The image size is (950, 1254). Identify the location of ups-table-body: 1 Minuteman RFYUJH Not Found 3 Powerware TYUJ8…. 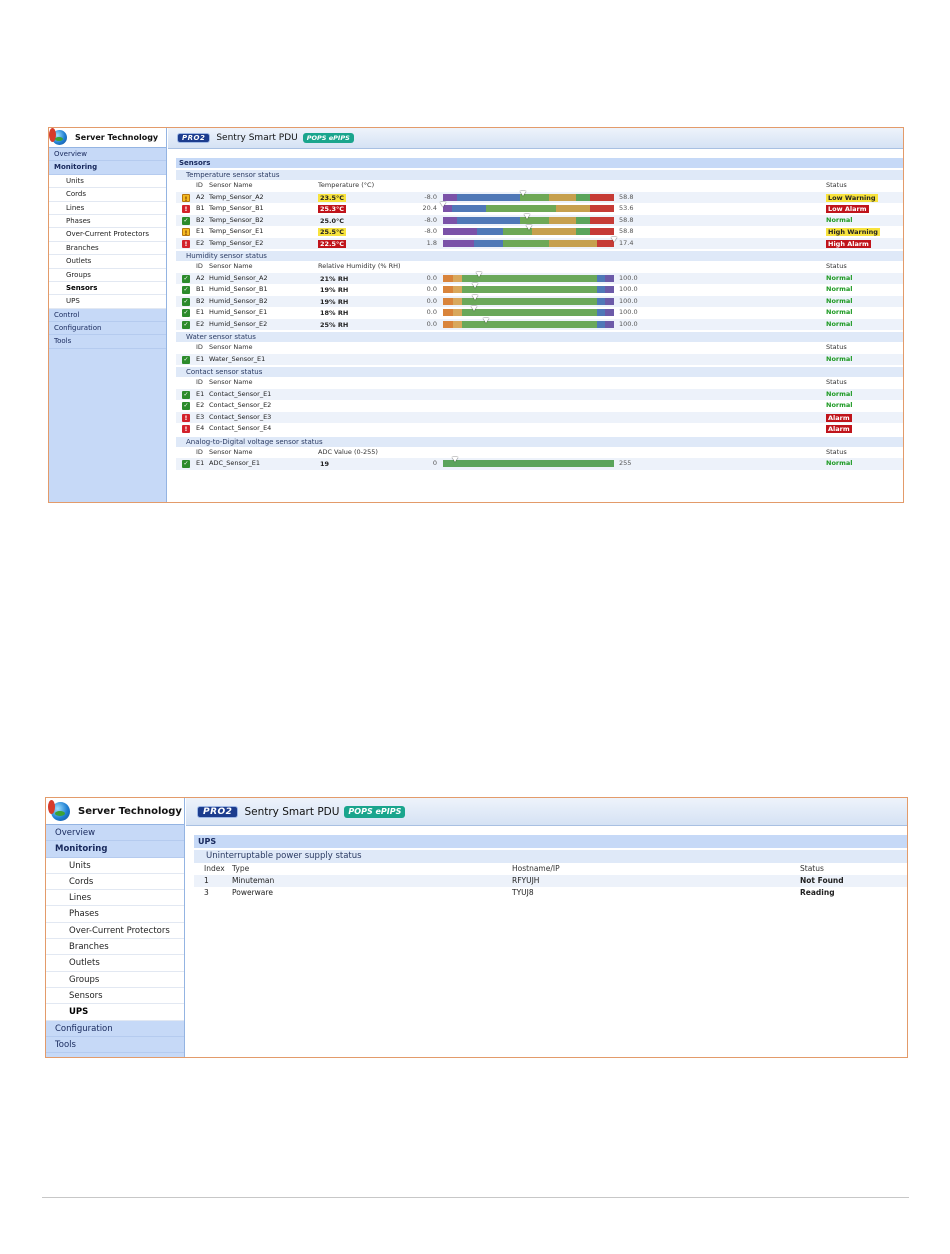
(550, 887).